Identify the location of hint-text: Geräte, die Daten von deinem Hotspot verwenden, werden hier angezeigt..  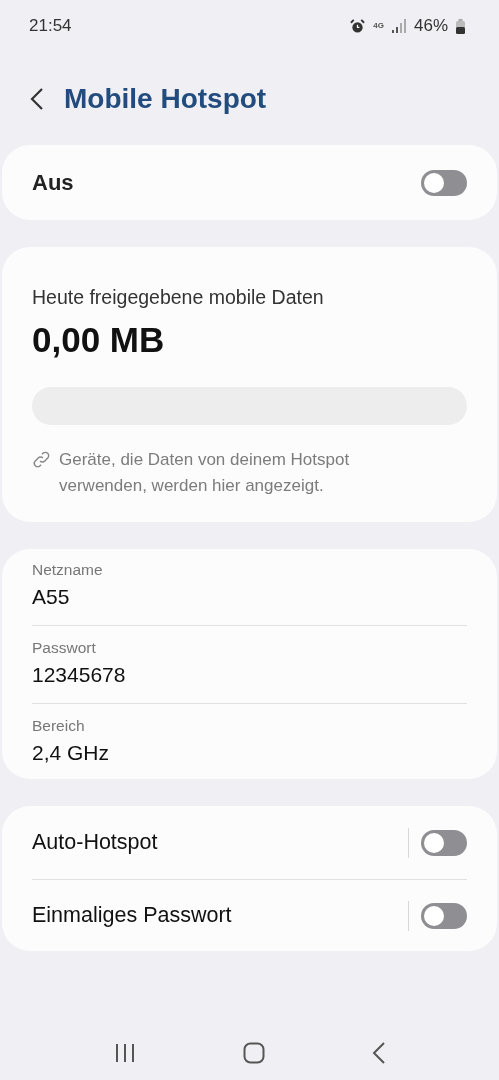
(205, 472).